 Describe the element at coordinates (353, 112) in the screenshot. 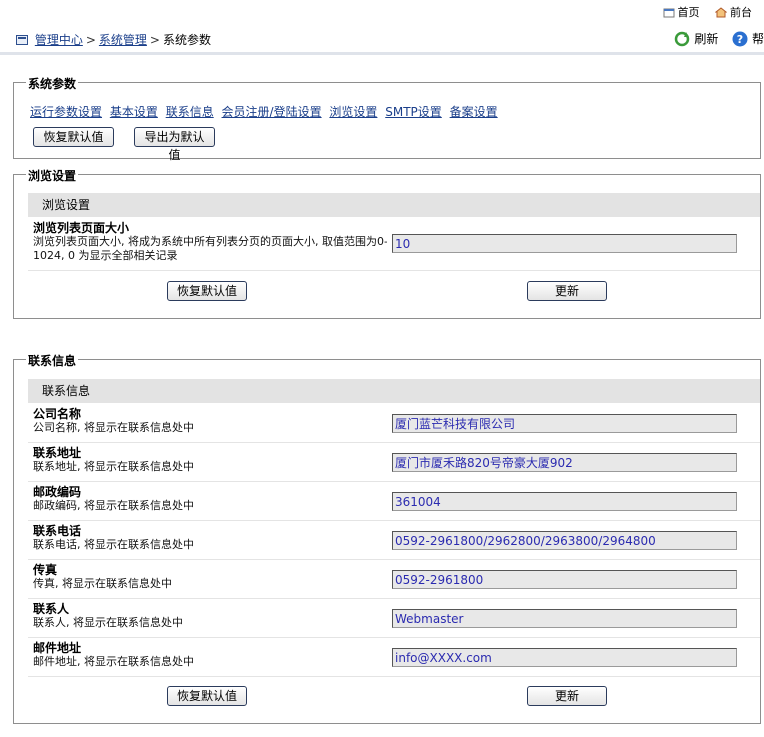

I see `nav-browse-settings: 浏览设置` at that location.